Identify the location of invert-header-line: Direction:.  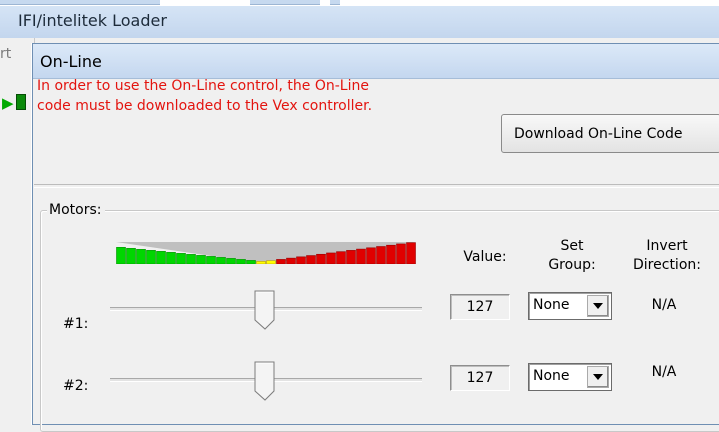
(667, 265).